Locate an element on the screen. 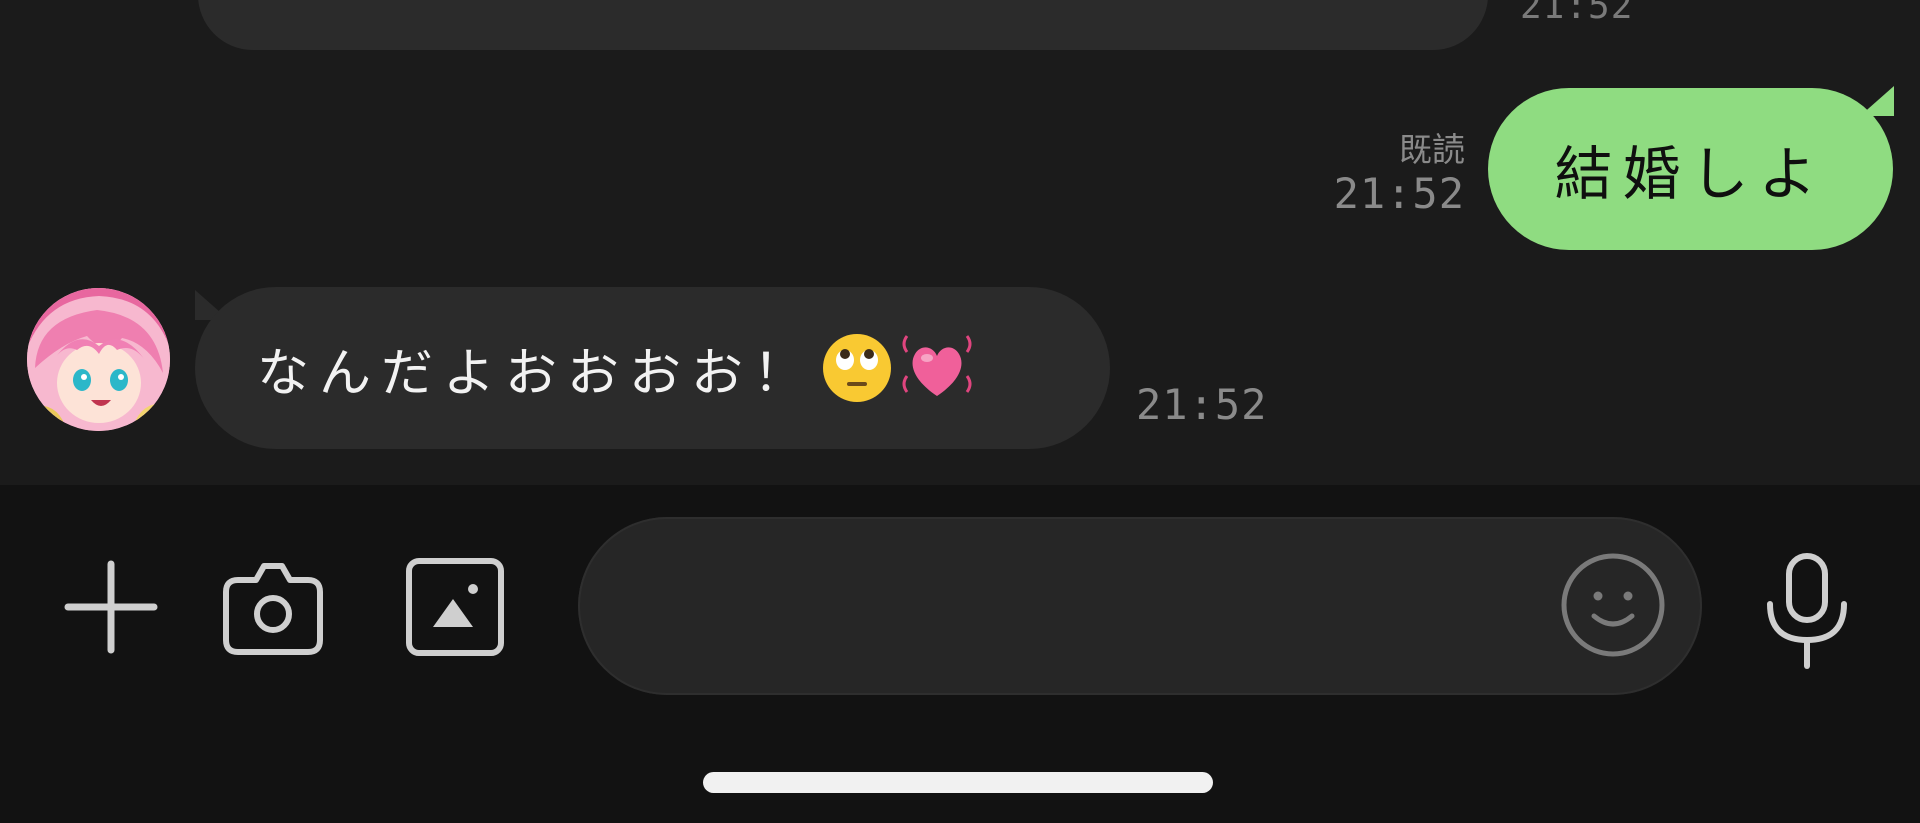 This screenshot has height=823, width=1920. avatar-image is located at coordinates (98, 359).